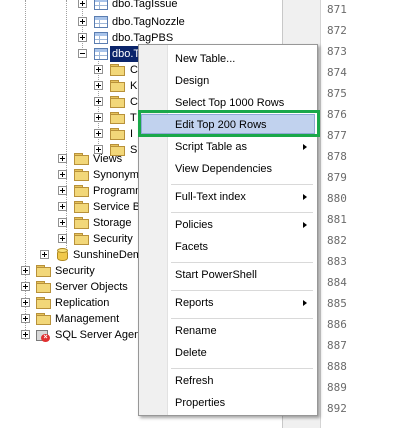  What do you see at coordinates (337, 30) in the screenshot?
I see `line-number: 872` at bounding box center [337, 30].